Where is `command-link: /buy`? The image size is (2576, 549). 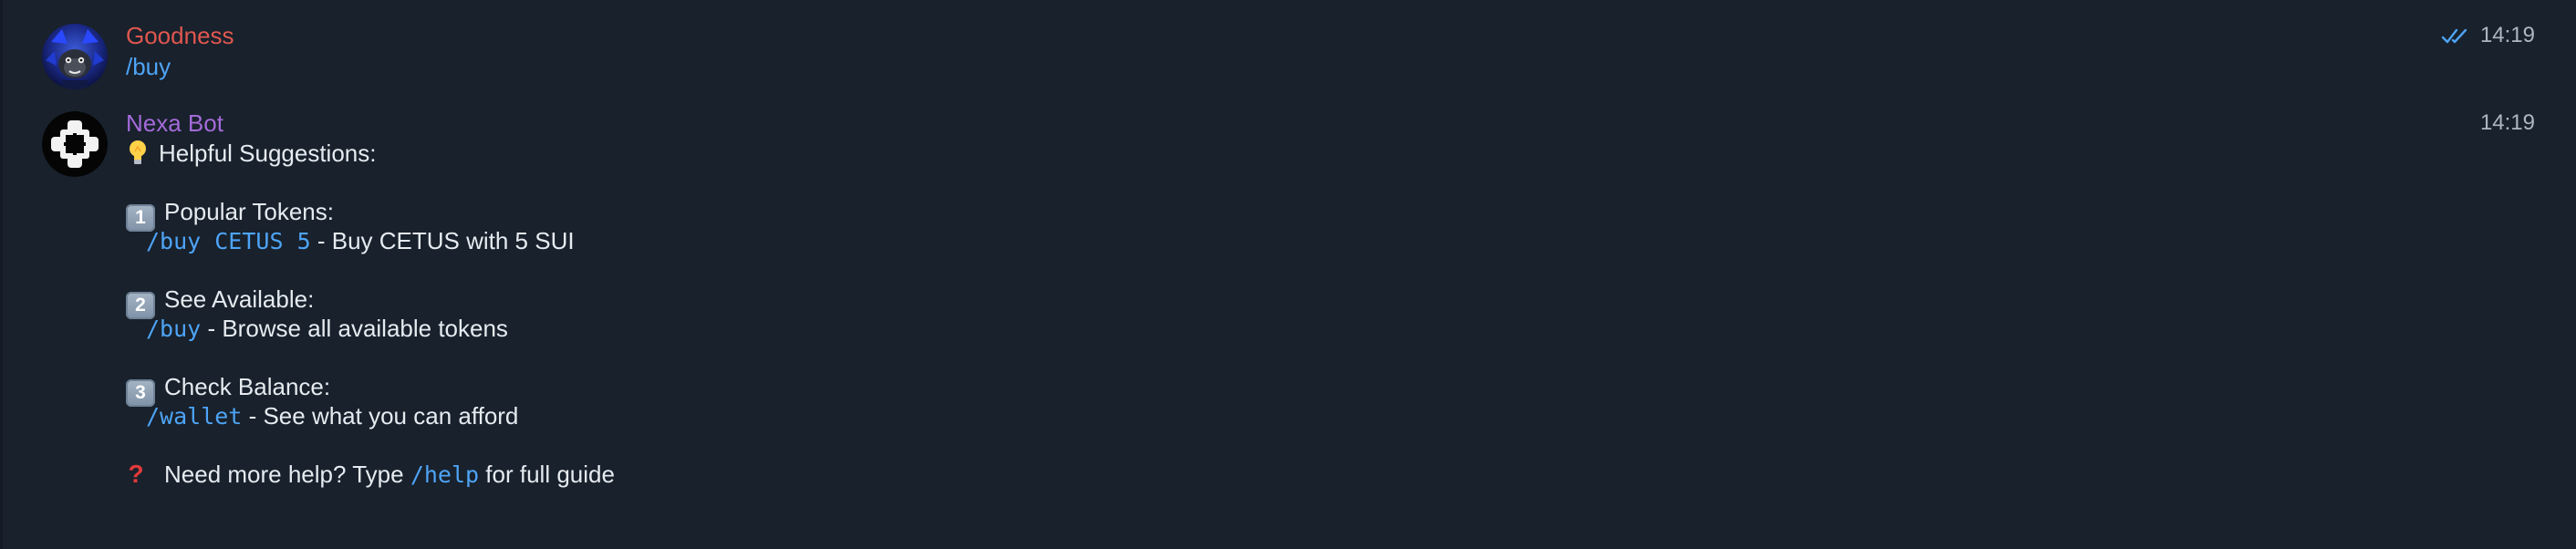 command-link: /buy is located at coordinates (1351, 66).